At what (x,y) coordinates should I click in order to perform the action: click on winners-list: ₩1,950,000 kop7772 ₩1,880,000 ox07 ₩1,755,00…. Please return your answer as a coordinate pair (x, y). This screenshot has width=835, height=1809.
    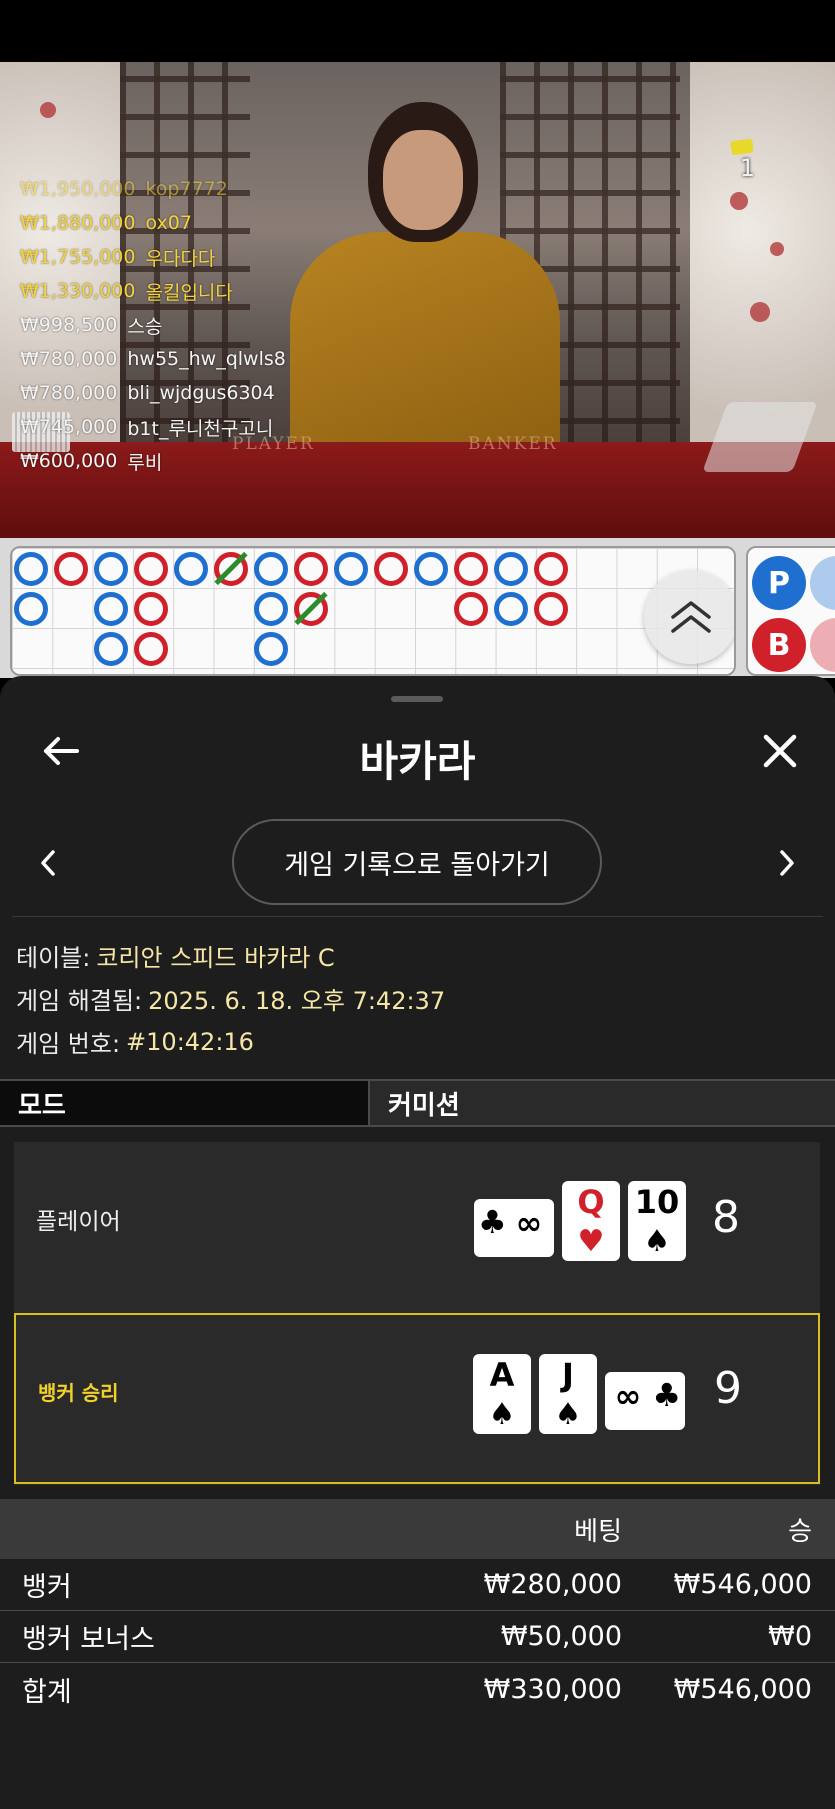
    Looking at the image, I should click on (153, 325).